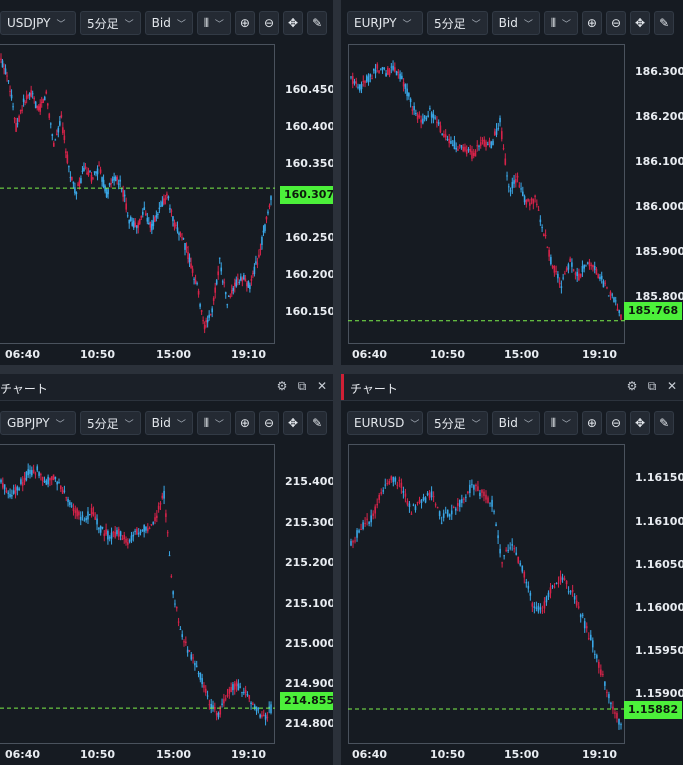 The height and width of the screenshot is (765, 683). I want to click on y-axis-label: 214.800, so click(309, 723).